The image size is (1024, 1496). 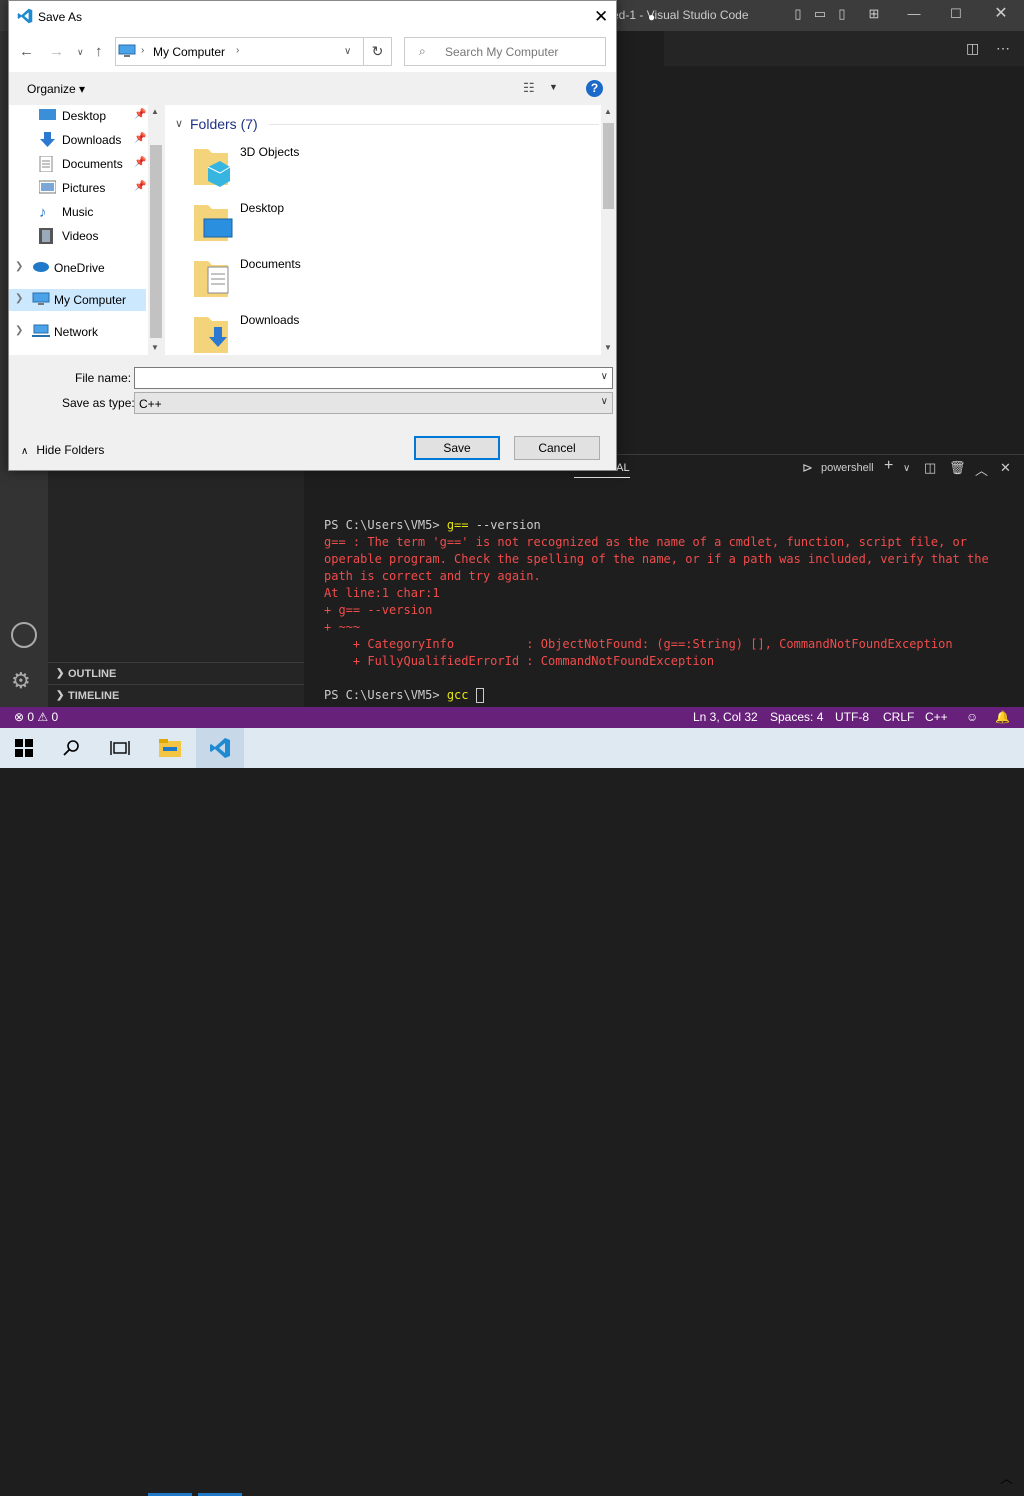 What do you see at coordinates (608, 230) in the screenshot?
I see `content-scrollbar: ▲ ▼` at bounding box center [608, 230].